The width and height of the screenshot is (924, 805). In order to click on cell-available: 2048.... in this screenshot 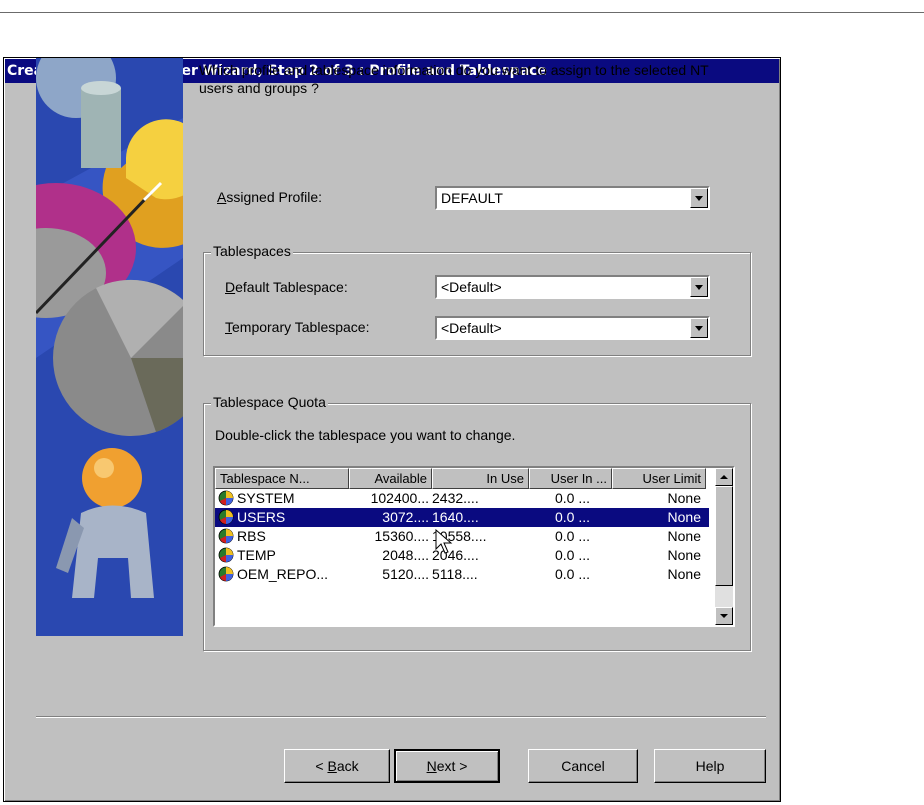, I will do `click(405, 555)`.